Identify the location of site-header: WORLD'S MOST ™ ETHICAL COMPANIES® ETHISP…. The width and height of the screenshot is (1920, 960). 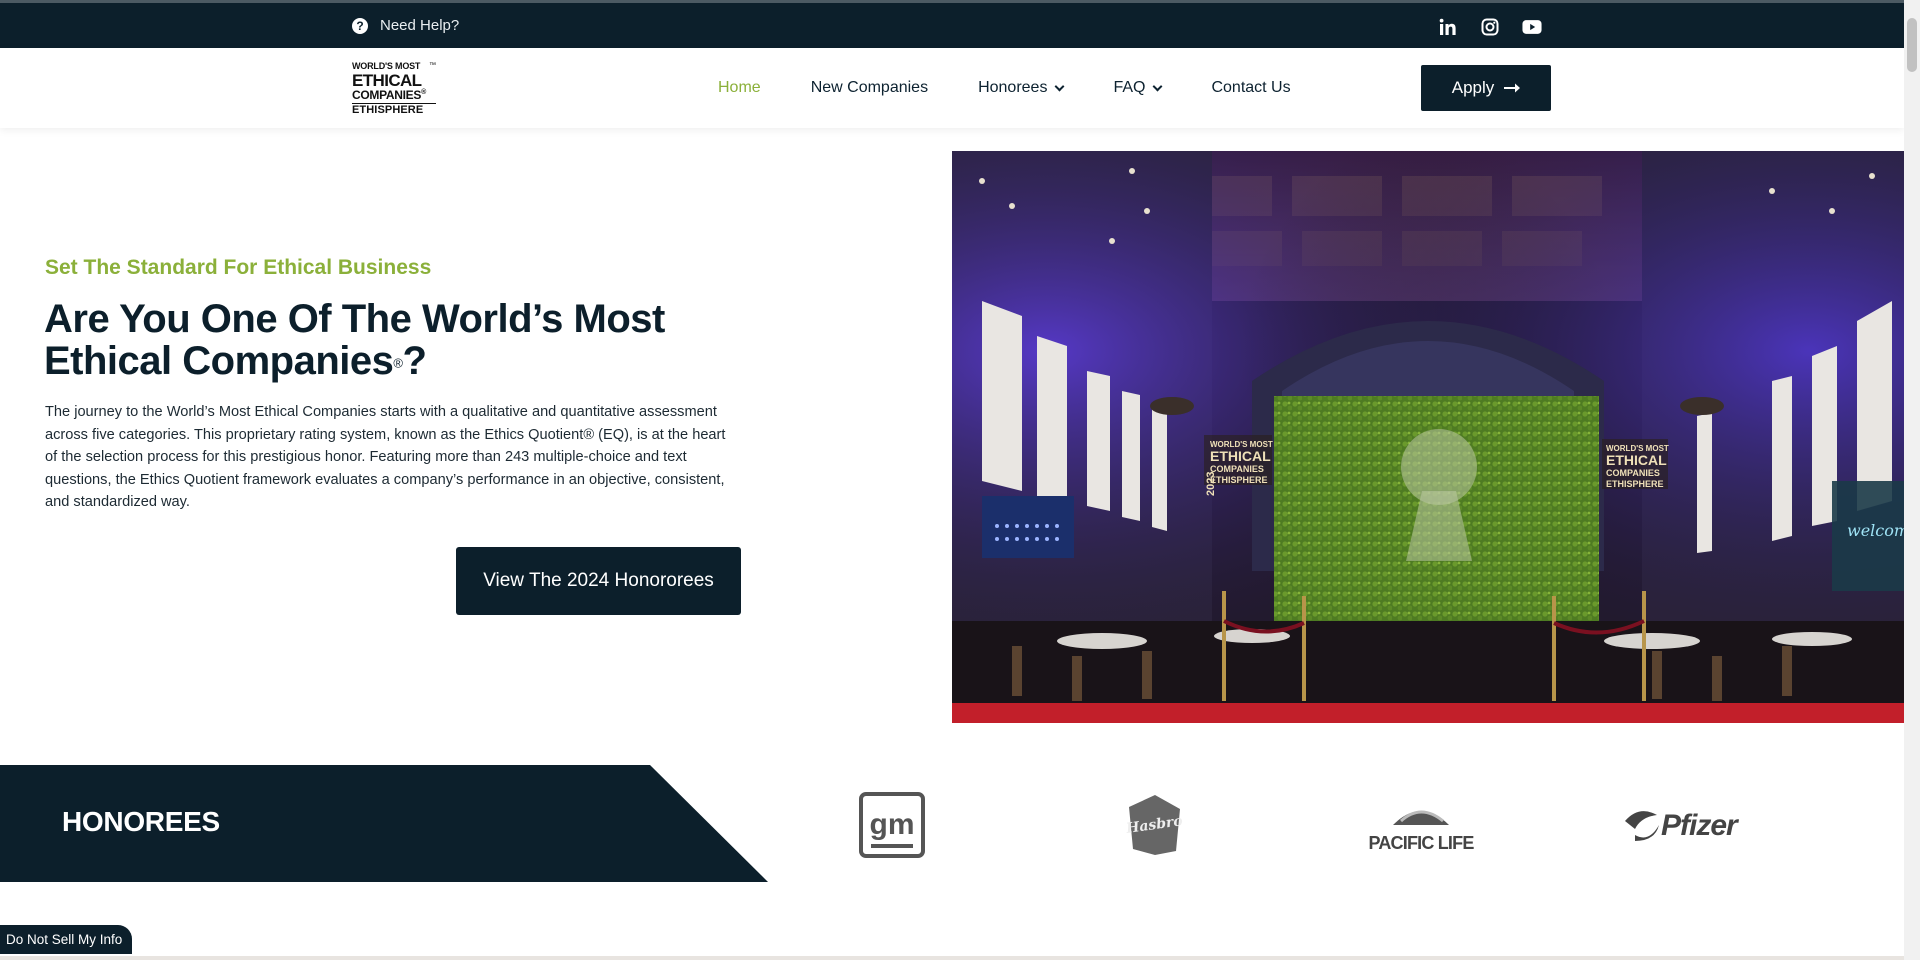
(952, 88).